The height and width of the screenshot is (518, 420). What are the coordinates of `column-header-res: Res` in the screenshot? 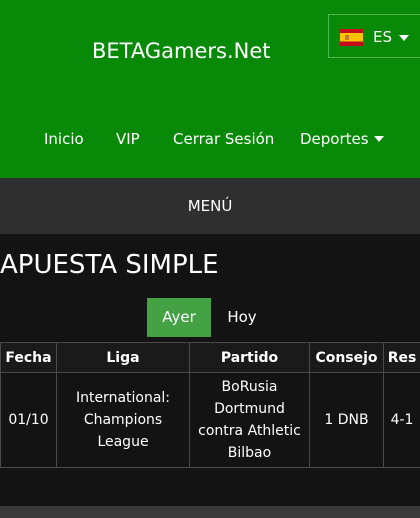 It's located at (401, 357).